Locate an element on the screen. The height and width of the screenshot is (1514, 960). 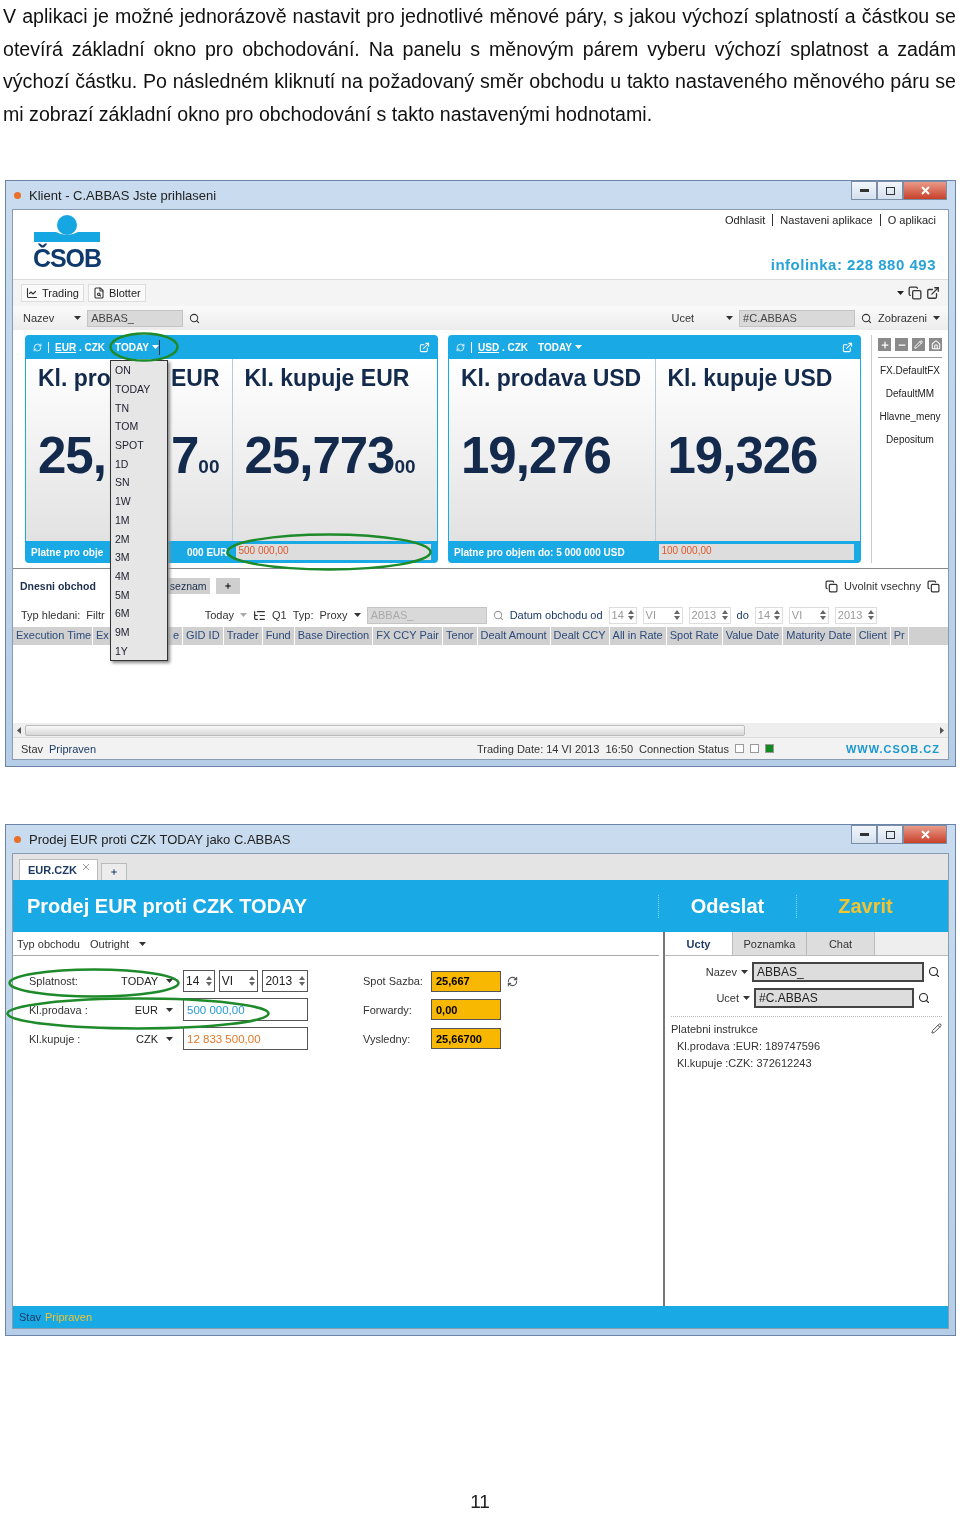
header-link: O aplikaci is located at coordinates (907, 220).